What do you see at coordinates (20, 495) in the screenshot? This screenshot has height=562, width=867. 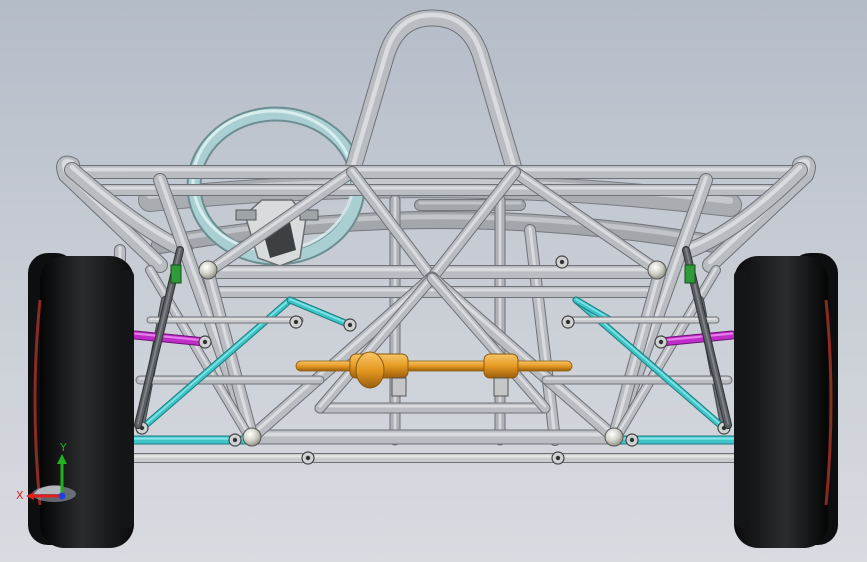 I see `x-axis-label: X` at bounding box center [20, 495].